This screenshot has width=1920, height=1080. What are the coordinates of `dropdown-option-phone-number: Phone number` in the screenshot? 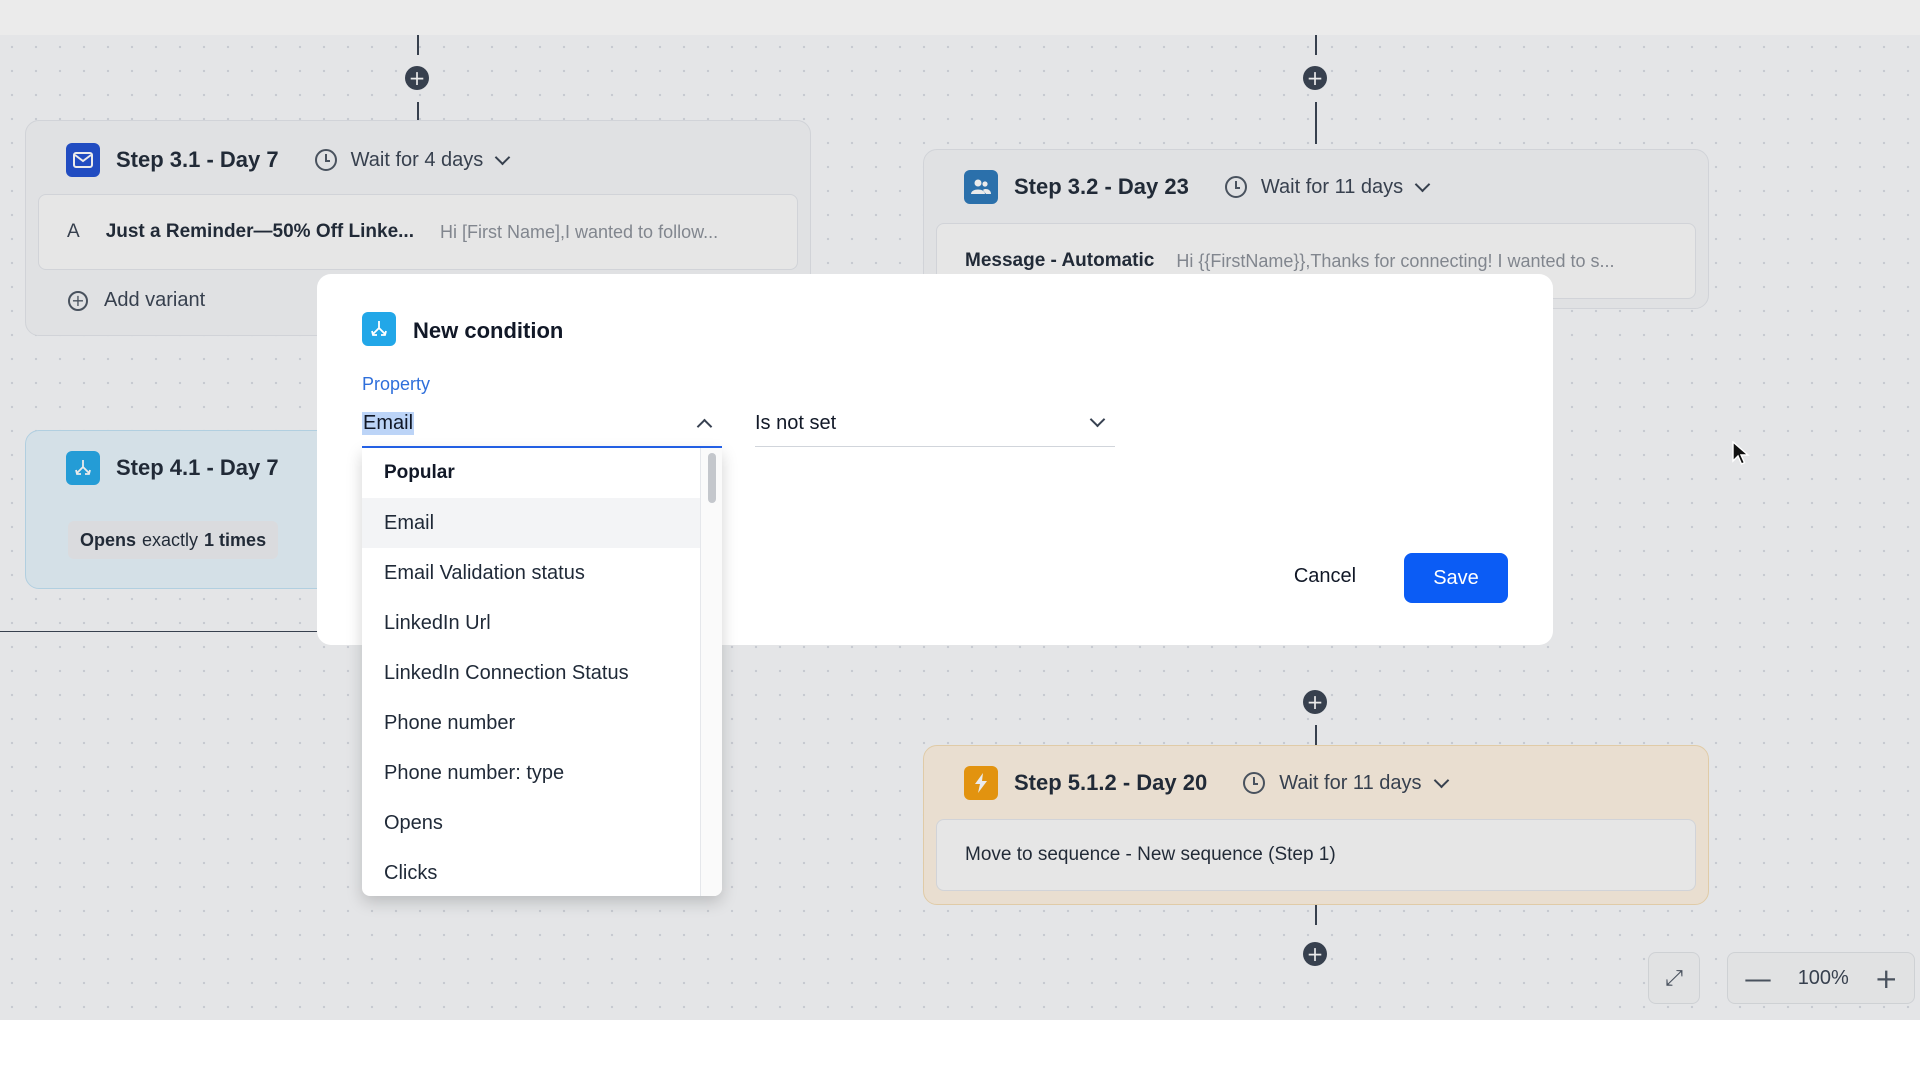 It's located at (531, 723).